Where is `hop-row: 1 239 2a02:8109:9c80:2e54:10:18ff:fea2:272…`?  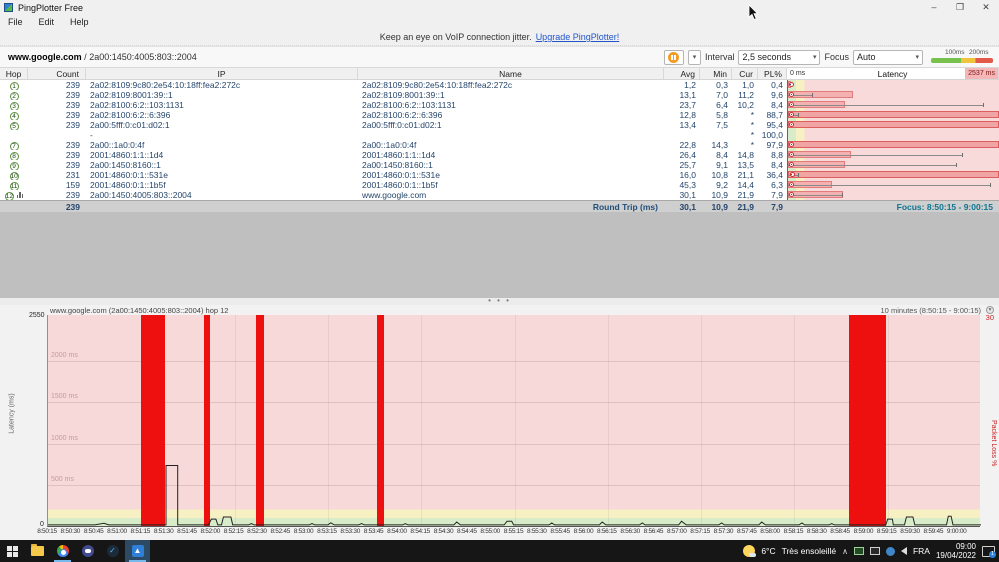
hop-row: 1 239 2a02:8109:9c80:2e54:10:18ff:fea2:272… is located at coordinates (499, 85).